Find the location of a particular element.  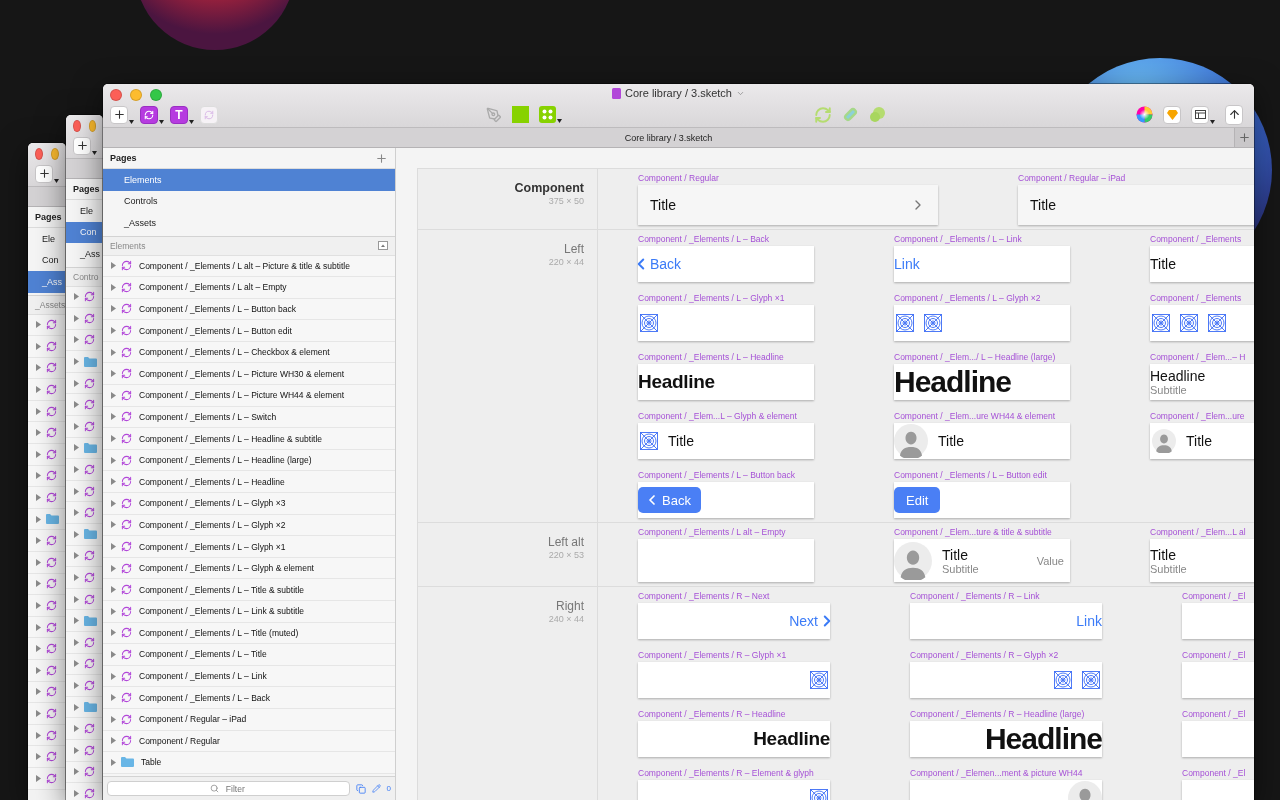

pen-tool-icon is located at coordinates (494, 114).